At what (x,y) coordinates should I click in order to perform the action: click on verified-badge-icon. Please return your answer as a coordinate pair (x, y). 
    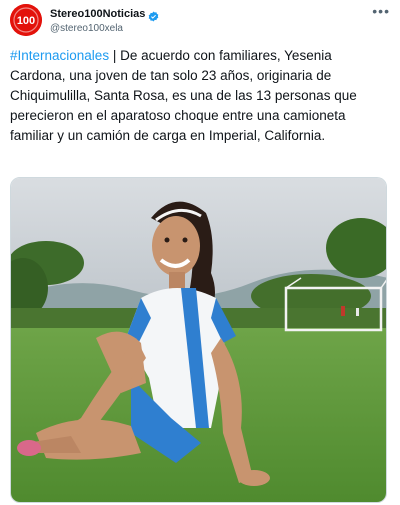
    Looking at the image, I should click on (153, 15).